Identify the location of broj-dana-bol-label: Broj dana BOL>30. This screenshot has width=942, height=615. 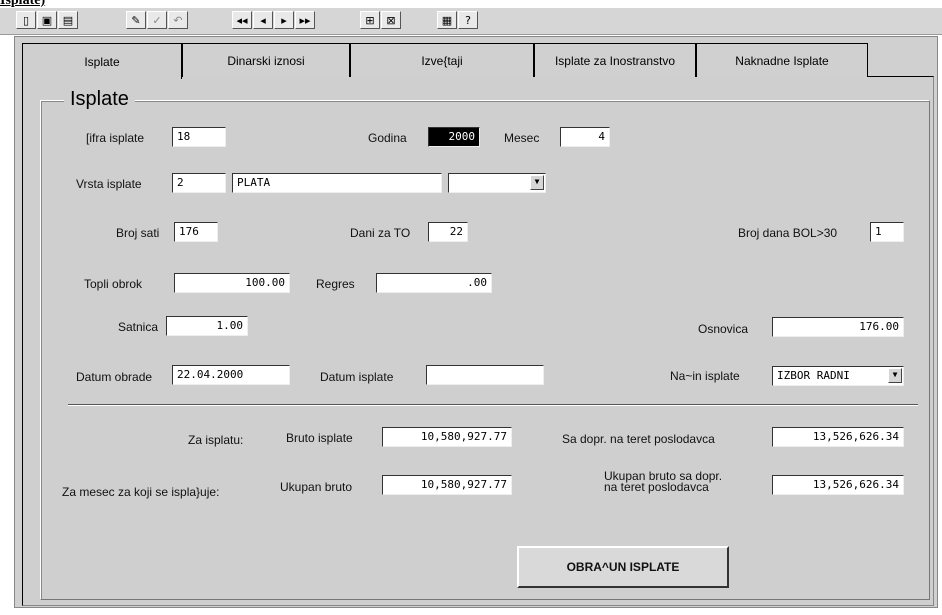
(788, 233).